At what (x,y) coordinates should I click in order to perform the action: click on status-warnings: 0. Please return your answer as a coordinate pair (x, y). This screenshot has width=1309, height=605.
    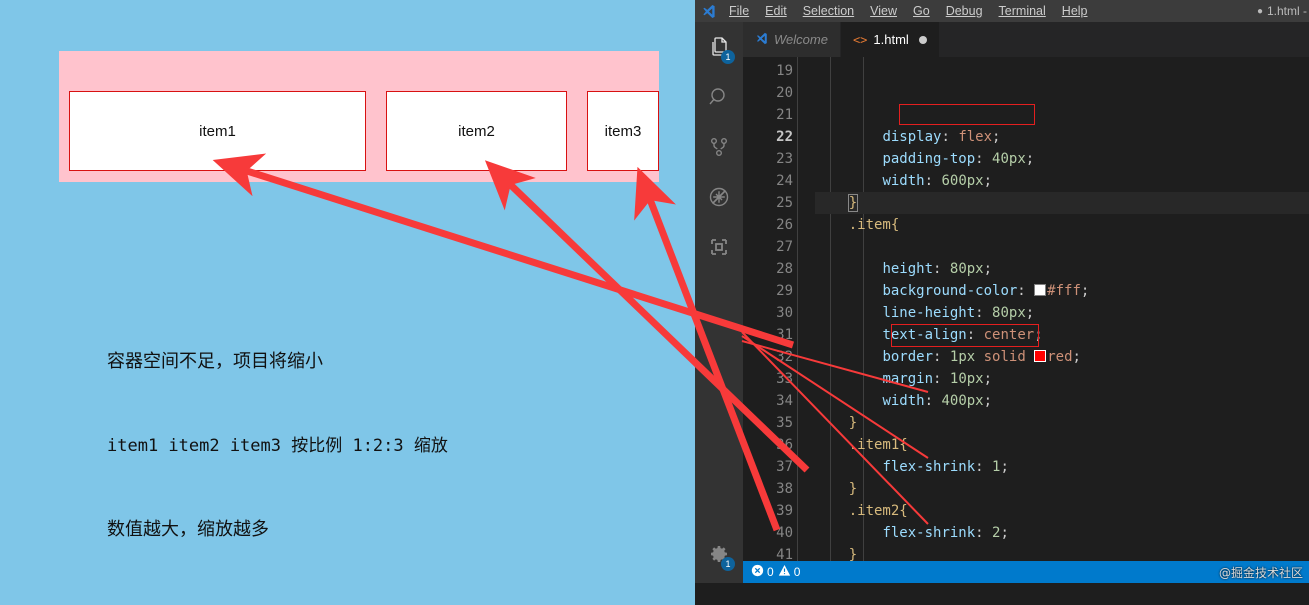
    Looking at the image, I should click on (789, 572).